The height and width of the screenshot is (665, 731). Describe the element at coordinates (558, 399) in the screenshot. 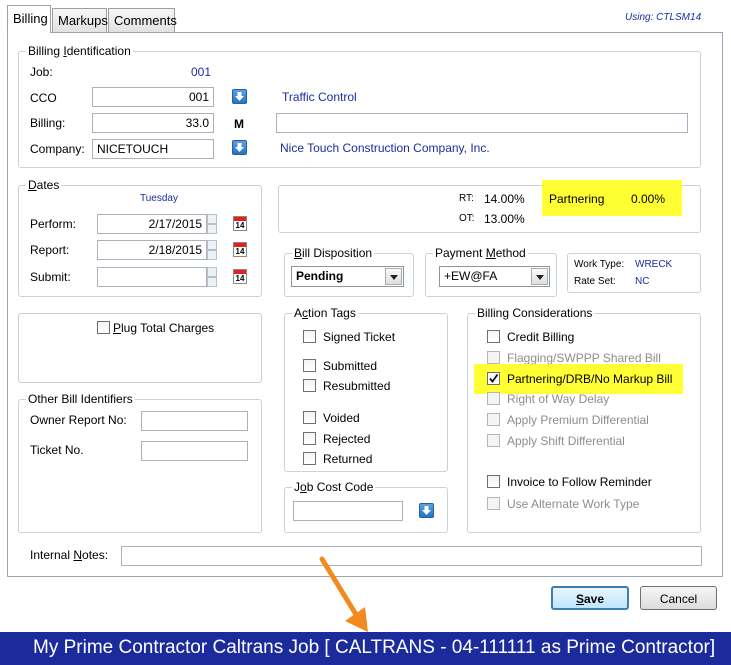

I see `right-of-way-label: Right of Way Delay` at that location.